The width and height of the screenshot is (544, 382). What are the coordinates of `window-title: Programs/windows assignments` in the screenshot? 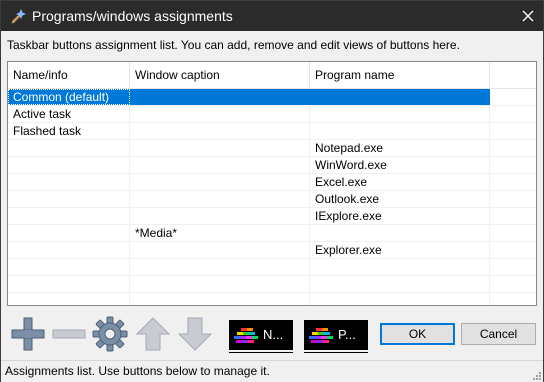 It's located at (132, 16).